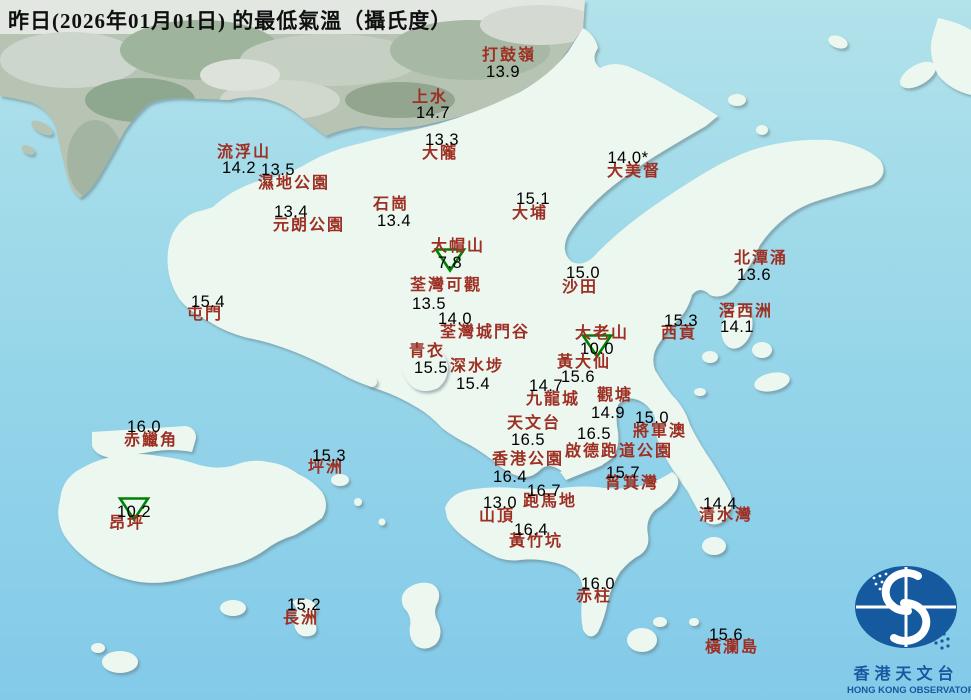 The image size is (971, 700). I want to click on station-value: 15.1, so click(533, 198).